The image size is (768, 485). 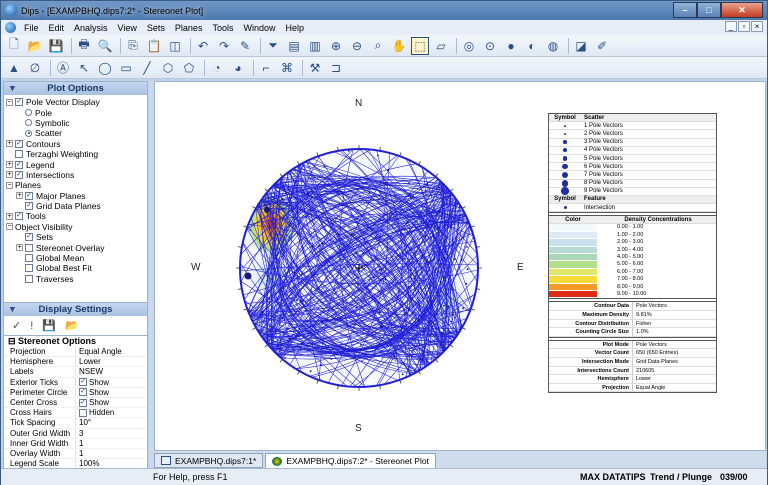 I want to click on tree-item: + ✓ Legend, so click(x=76, y=164).